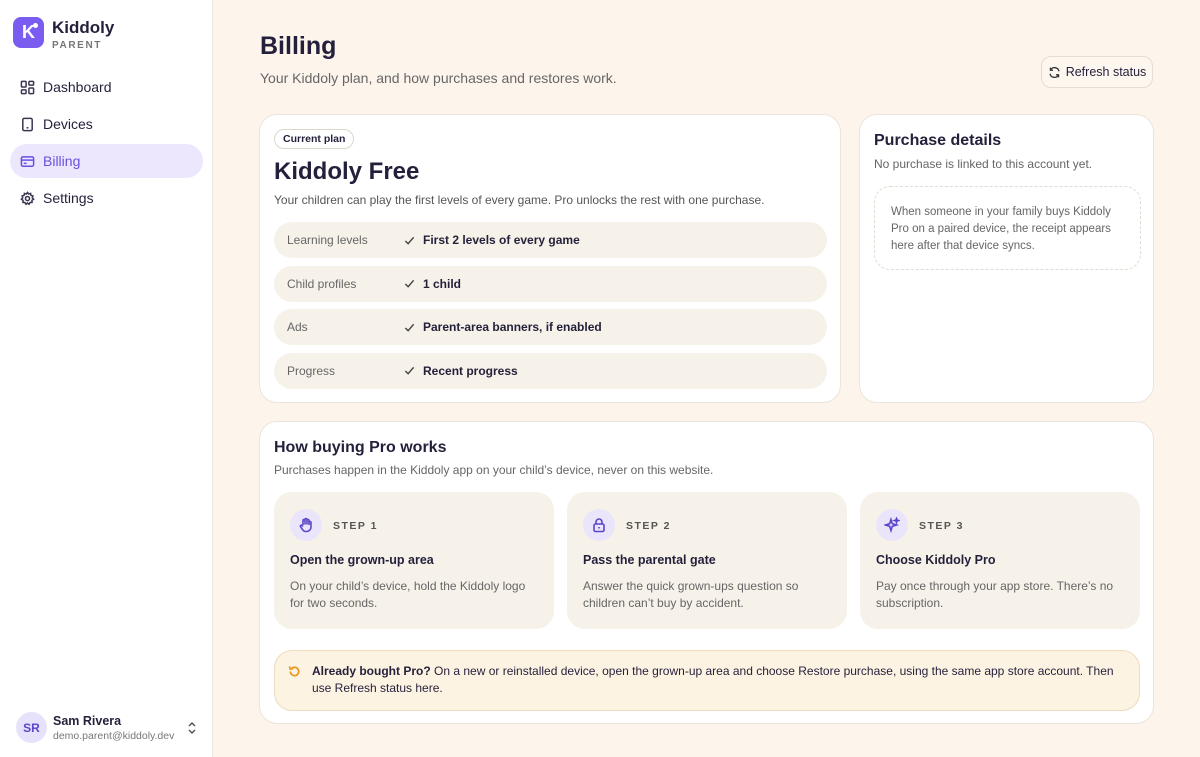 This screenshot has width=1200, height=757. What do you see at coordinates (347, 171) in the screenshot?
I see `plan-name: Kiddoly Free` at bounding box center [347, 171].